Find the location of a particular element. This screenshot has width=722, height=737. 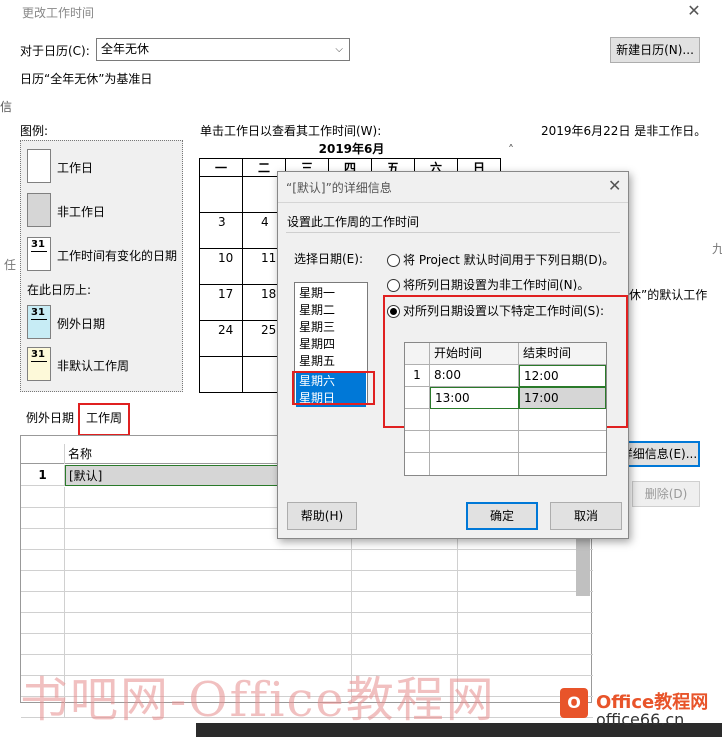

option-default-time-radio is located at coordinates (393, 260).